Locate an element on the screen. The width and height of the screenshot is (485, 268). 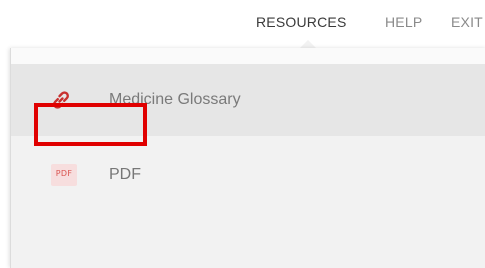
pdf-icon-text: PDF is located at coordinates (64, 173).